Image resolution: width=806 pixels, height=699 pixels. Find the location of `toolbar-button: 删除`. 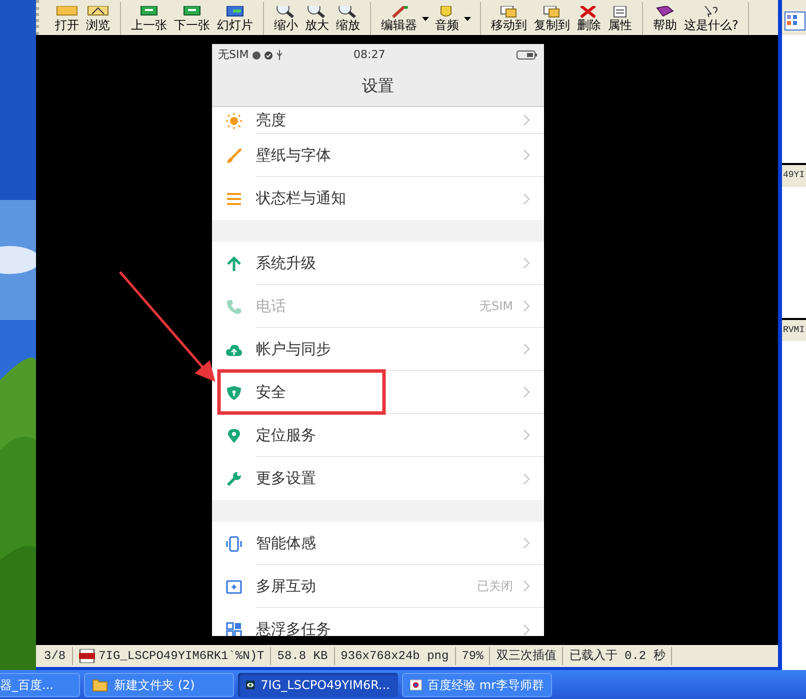

toolbar-button: 删除 is located at coordinates (589, 20).